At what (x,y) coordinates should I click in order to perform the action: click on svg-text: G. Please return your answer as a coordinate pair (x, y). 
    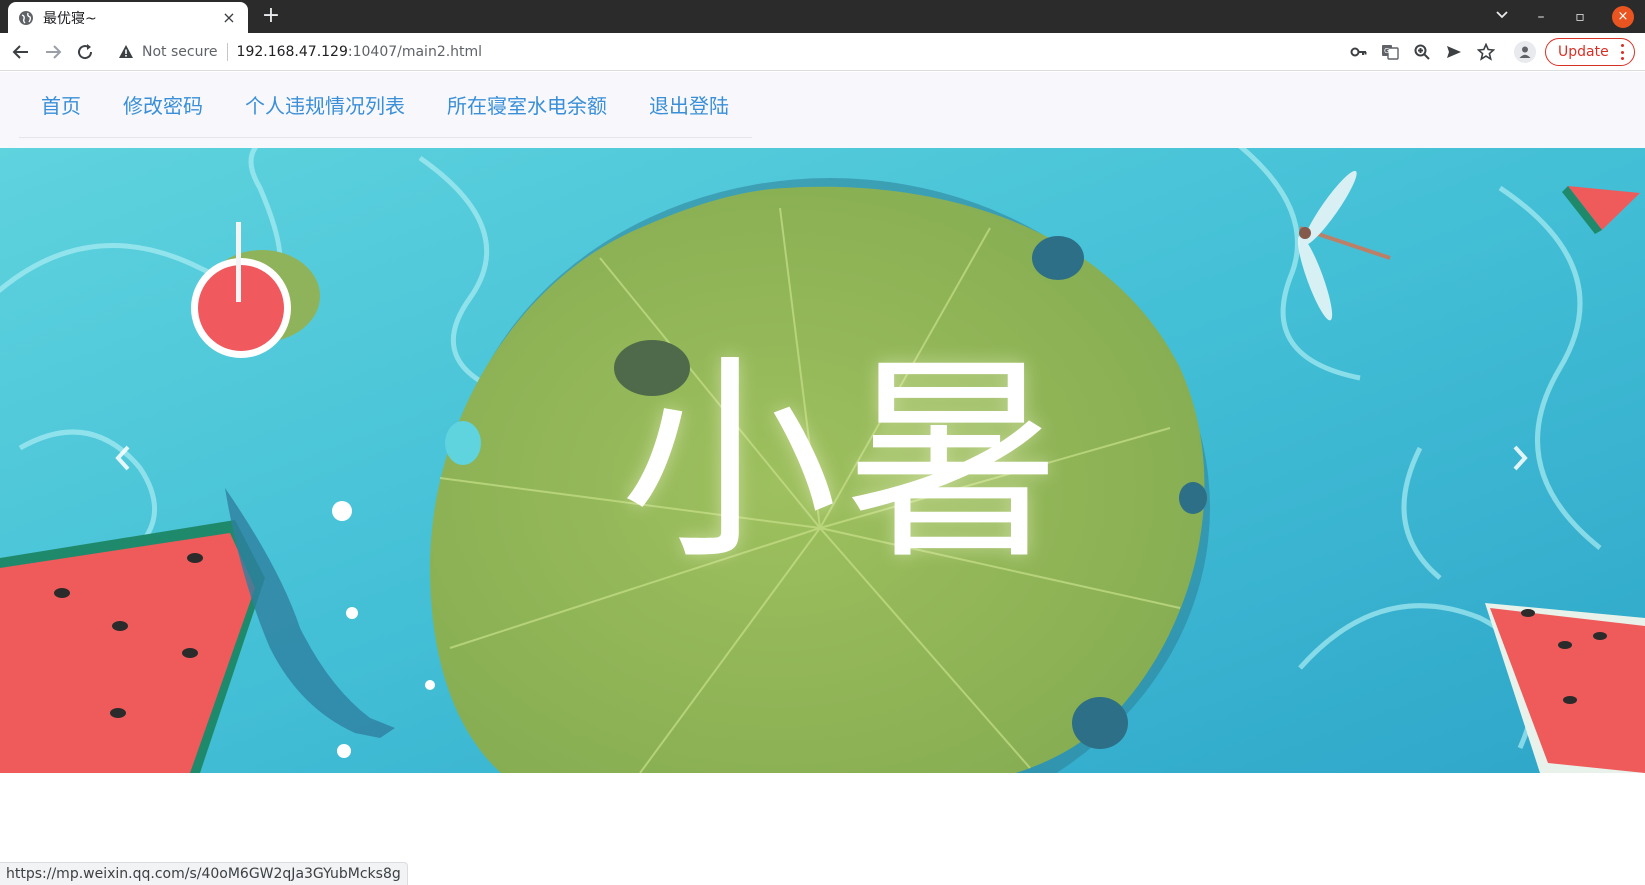
    Looking at the image, I should click on (1386, 51).